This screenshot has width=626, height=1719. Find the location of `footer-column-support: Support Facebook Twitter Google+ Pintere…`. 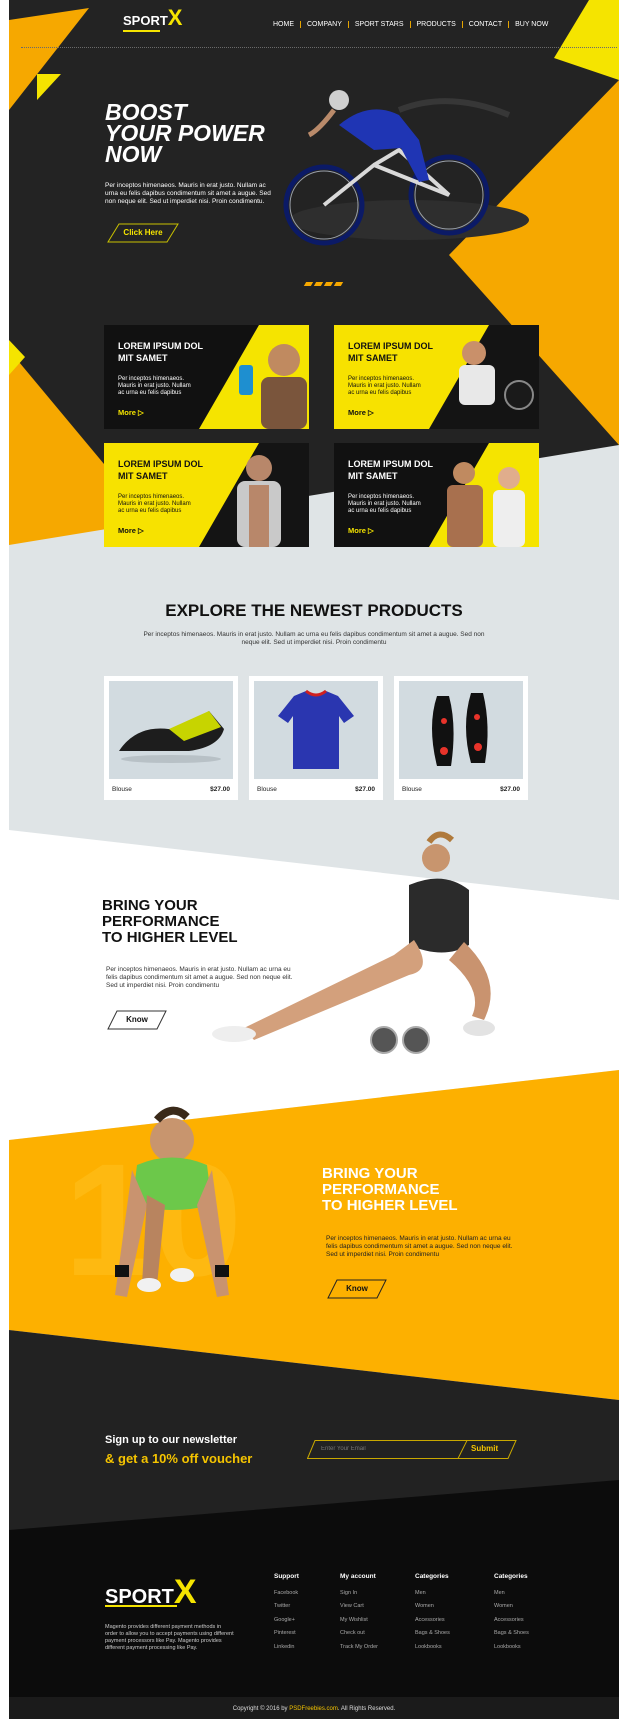

footer-column-support: Support Facebook Twitter Google+ Pintere… is located at coordinates (286, 1612).